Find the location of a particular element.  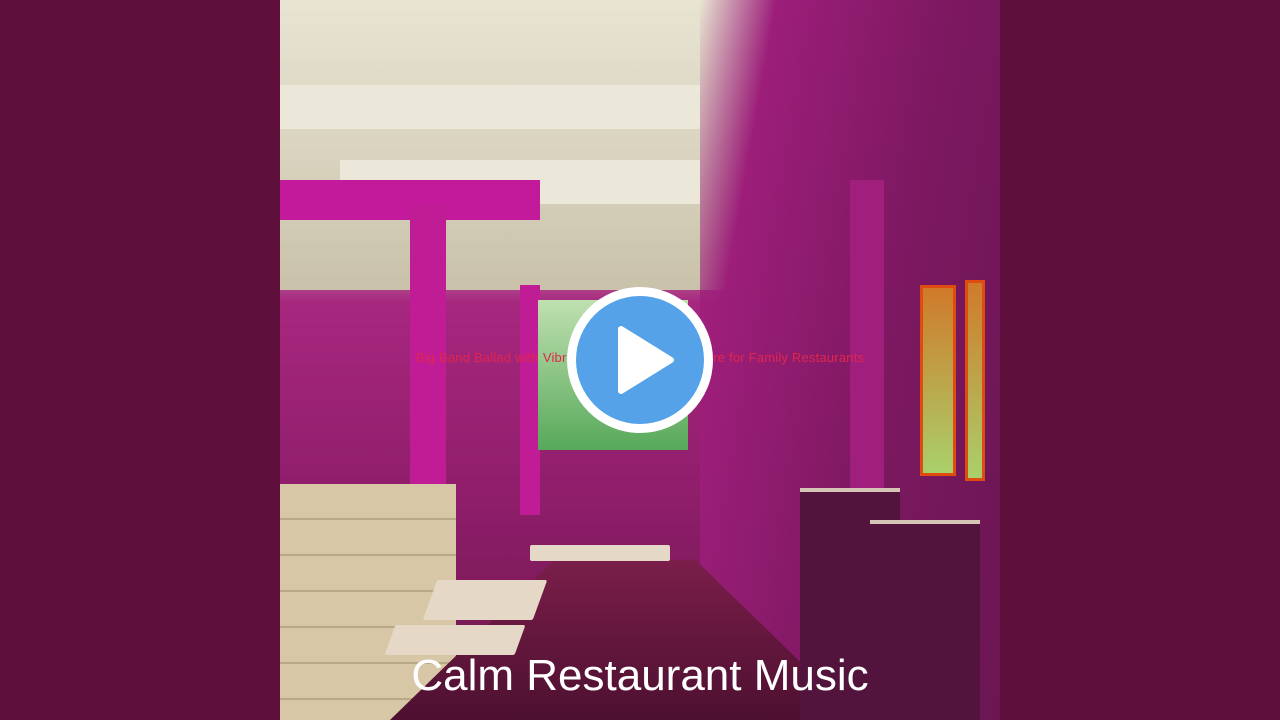

play-button is located at coordinates (640, 360).